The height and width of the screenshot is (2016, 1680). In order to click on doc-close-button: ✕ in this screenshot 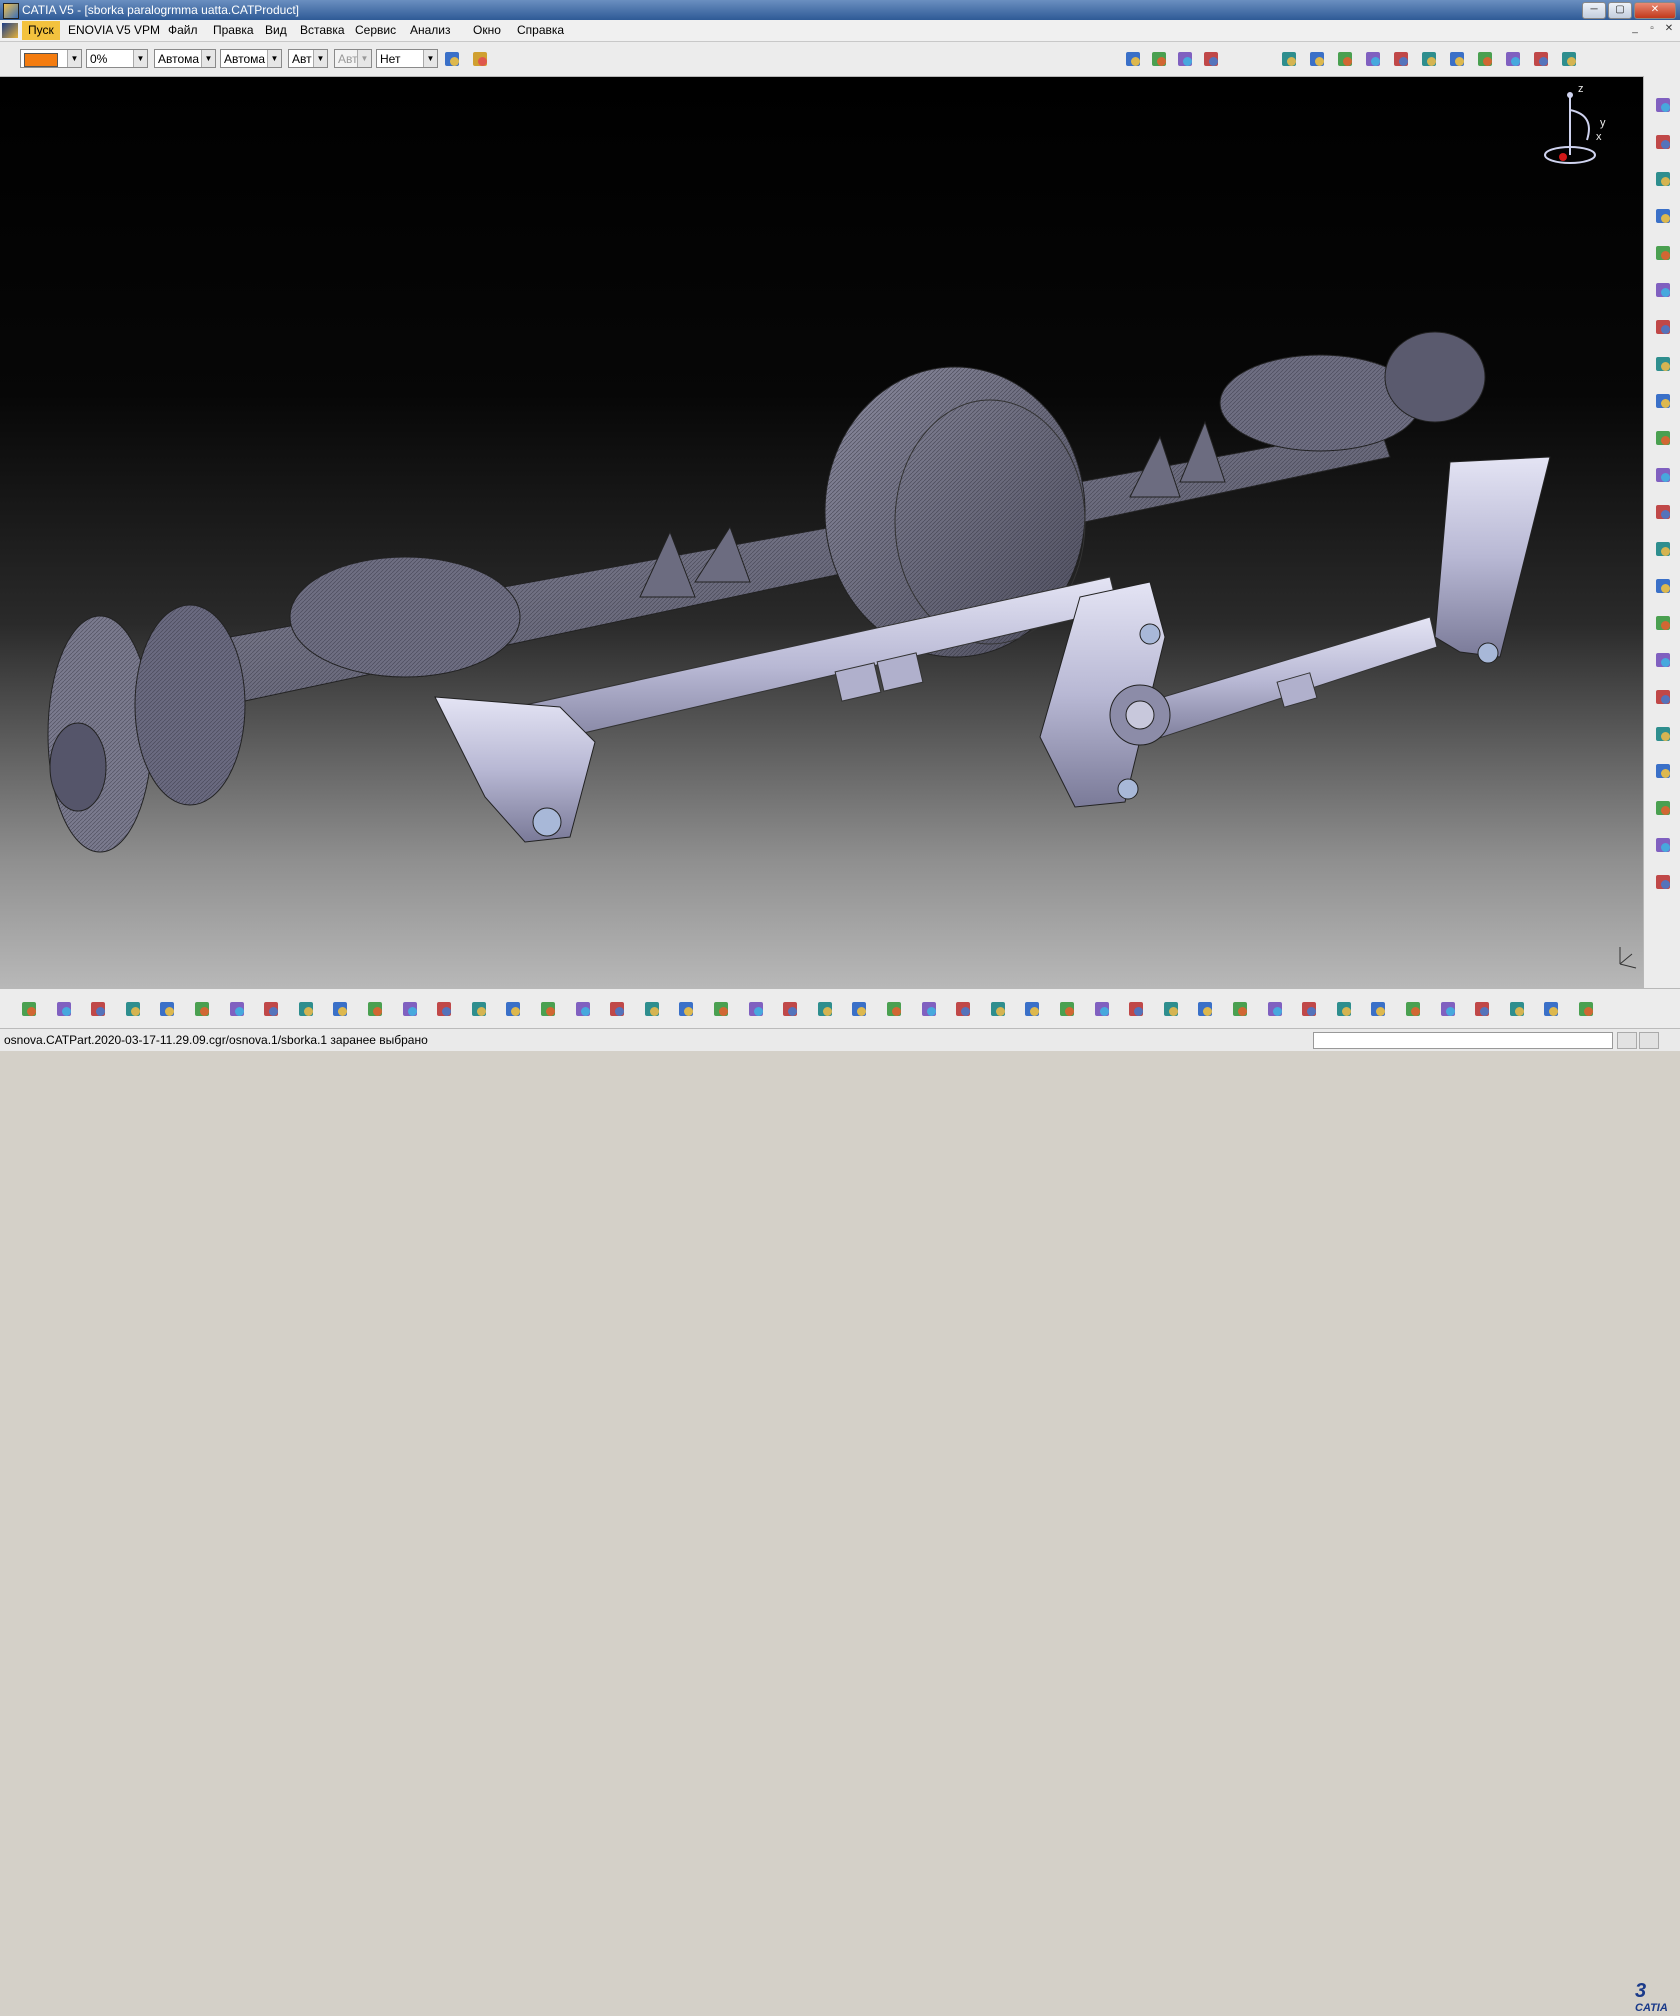, I will do `click(1669, 29)`.